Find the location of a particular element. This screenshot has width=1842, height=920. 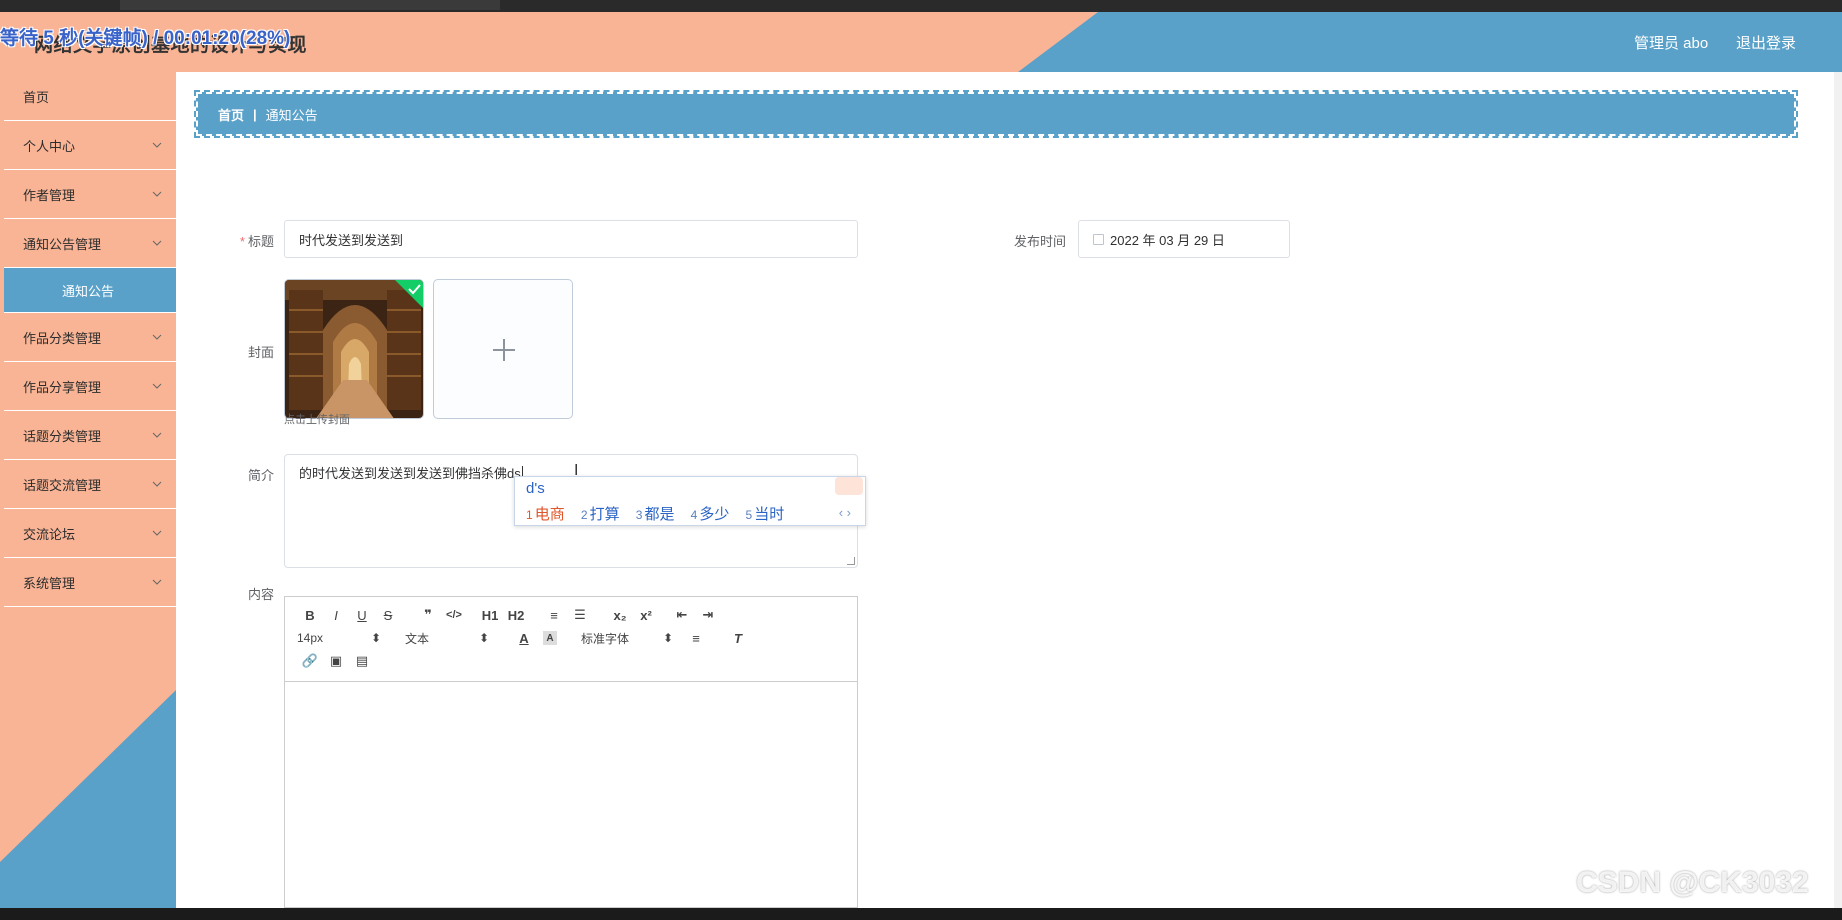

sidebar-item-label: 作品分享管理 is located at coordinates (62, 387).